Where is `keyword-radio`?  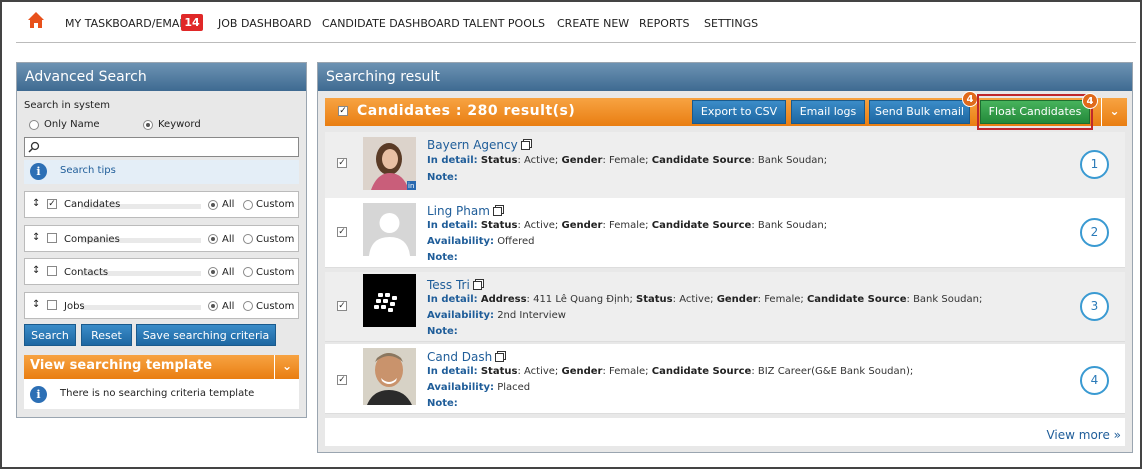
keyword-radio is located at coordinates (148, 125).